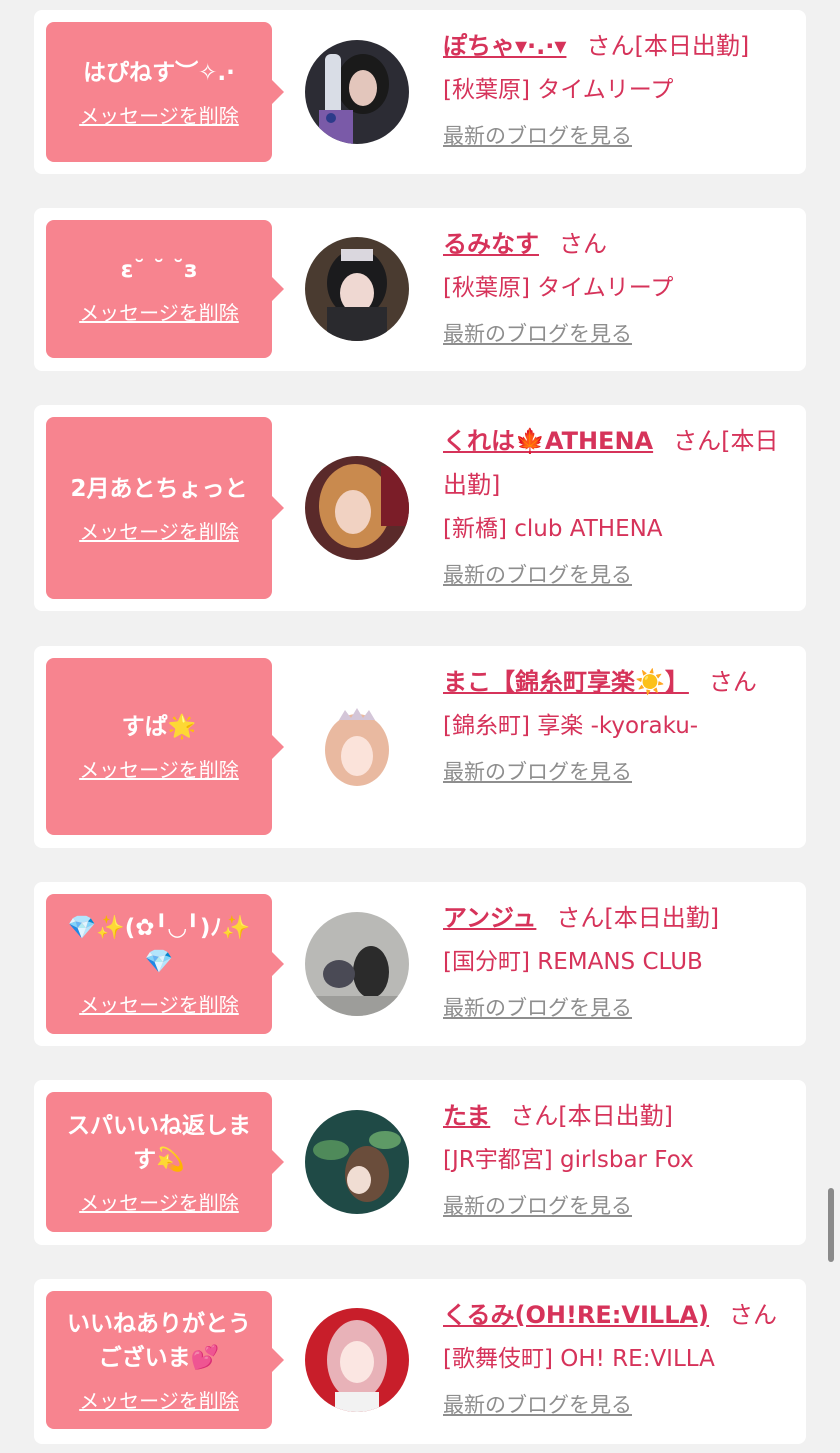 The width and height of the screenshot is (840, 1453). I want to click on cast-name-link: ぽちゃ▾·.·▾, so click(504, 46).